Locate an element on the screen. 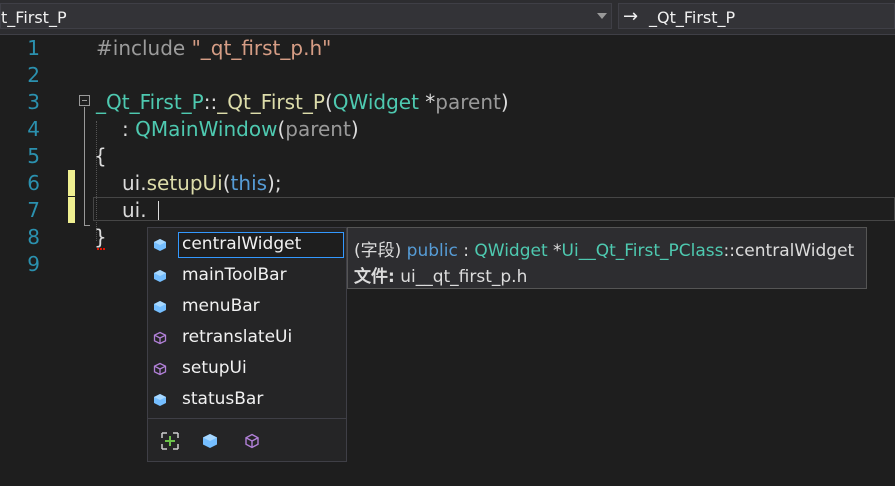 This screenshot has width=895, height=486. code-line-7: ui. is located at coordinates (134, 210).